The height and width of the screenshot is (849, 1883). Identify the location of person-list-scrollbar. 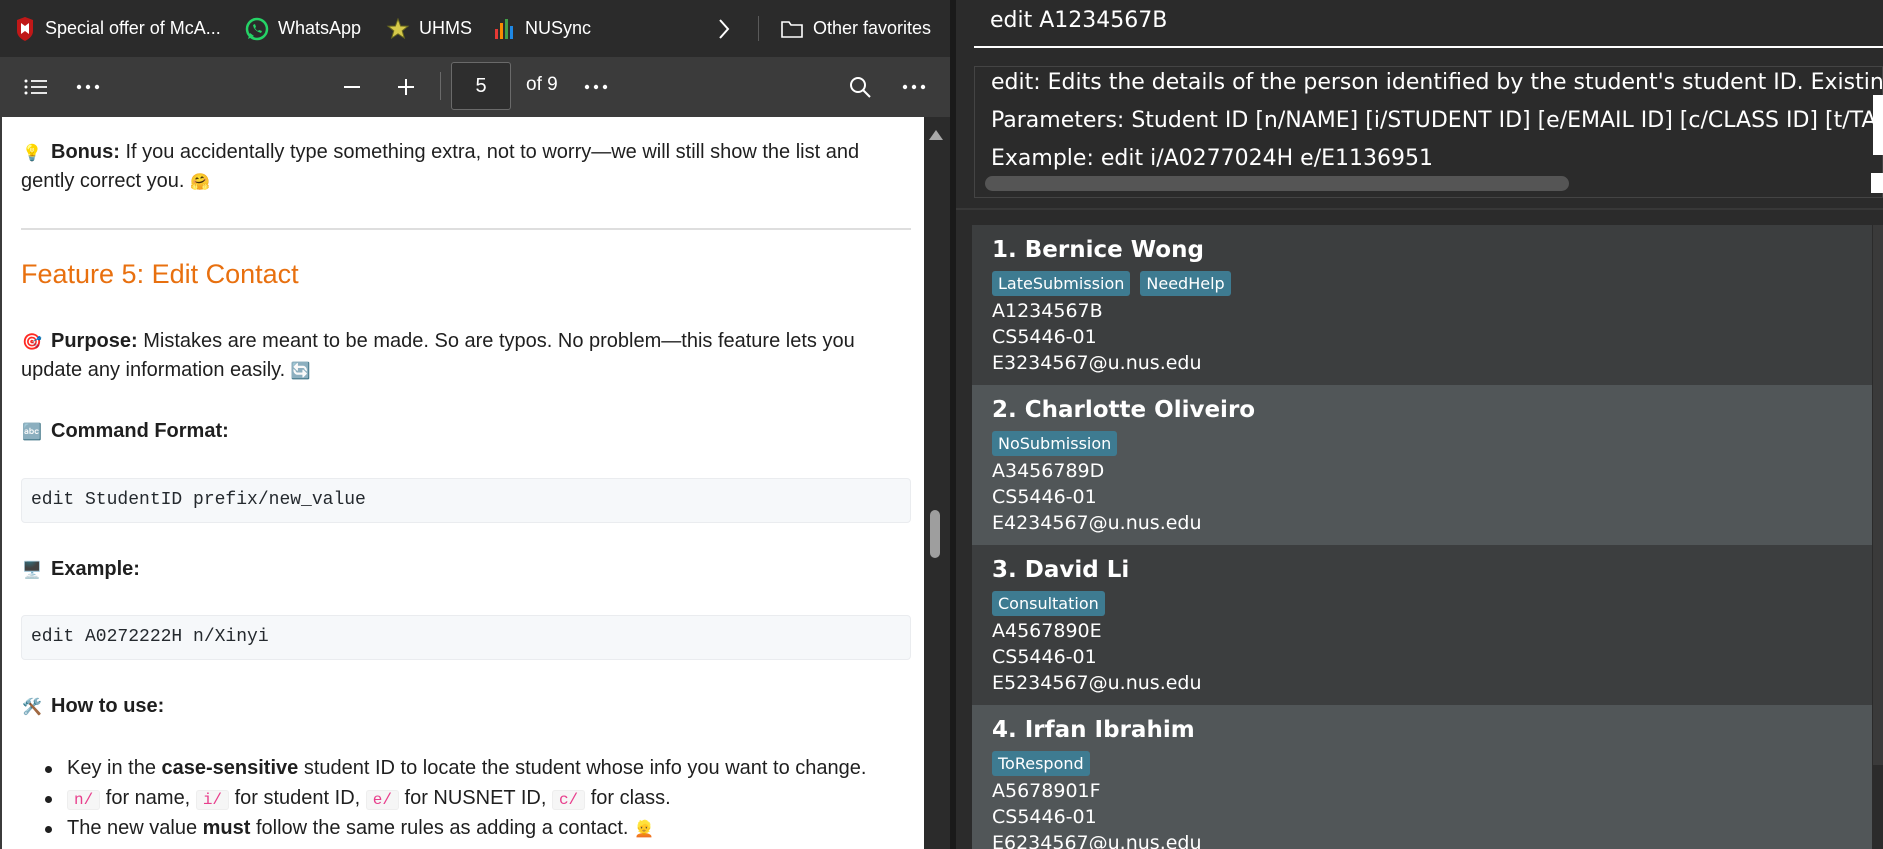
(1878, 495).